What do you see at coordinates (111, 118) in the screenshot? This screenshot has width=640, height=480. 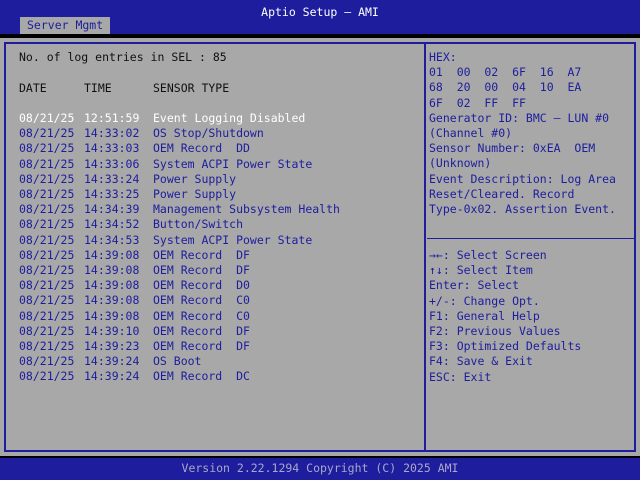 I see `log-entry-time: 12:51:59` at bounding box center [111, 118].